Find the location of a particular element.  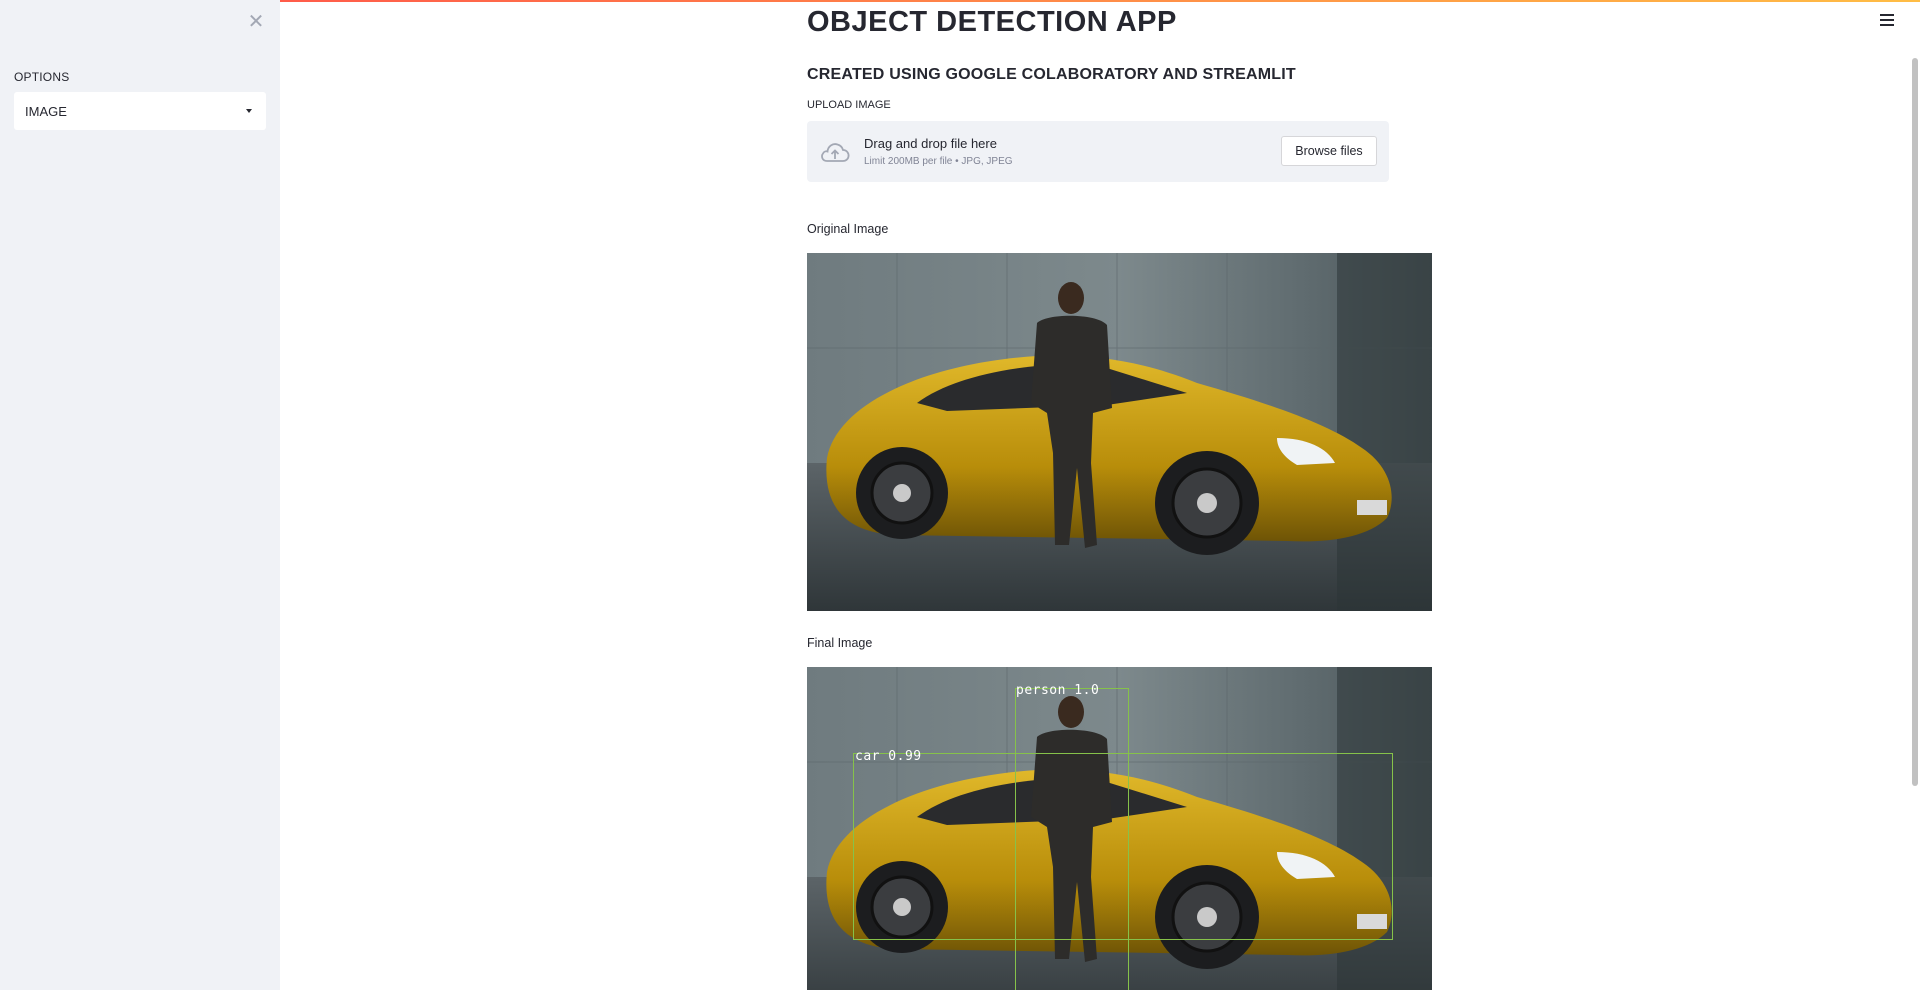

options-label: OPTIONS is located at coordinates (42, 77).